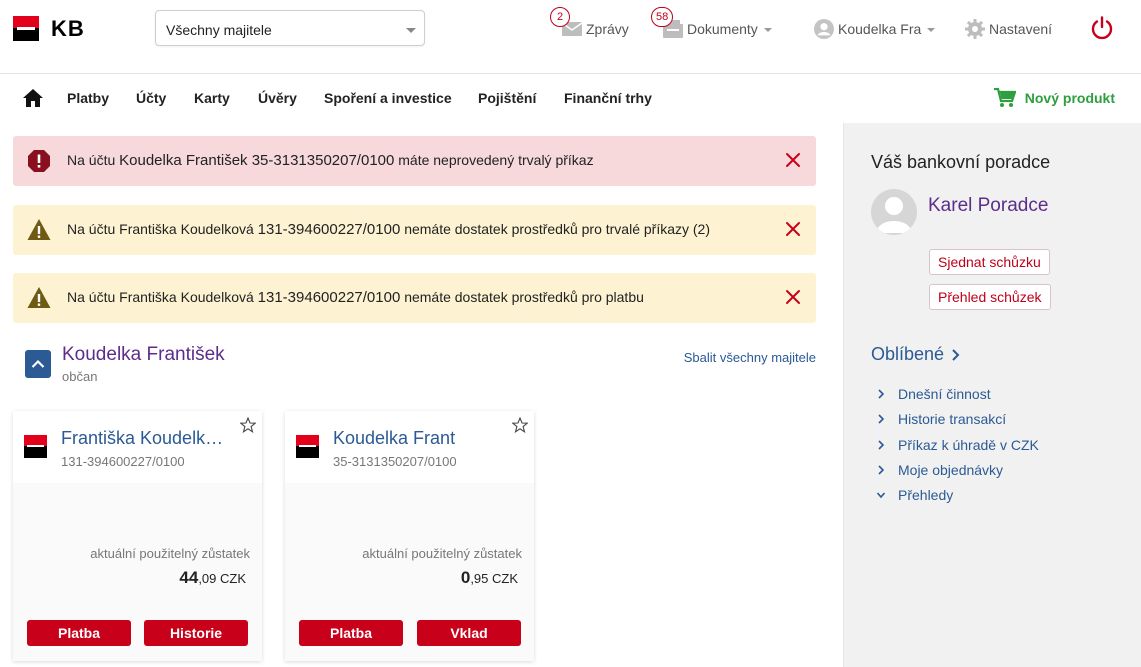 The image size is (1141, 667). What do you see at coordinates (196, 633) in the screenshot?
I see `history-button: Historie` at bounding box center [196, 633].